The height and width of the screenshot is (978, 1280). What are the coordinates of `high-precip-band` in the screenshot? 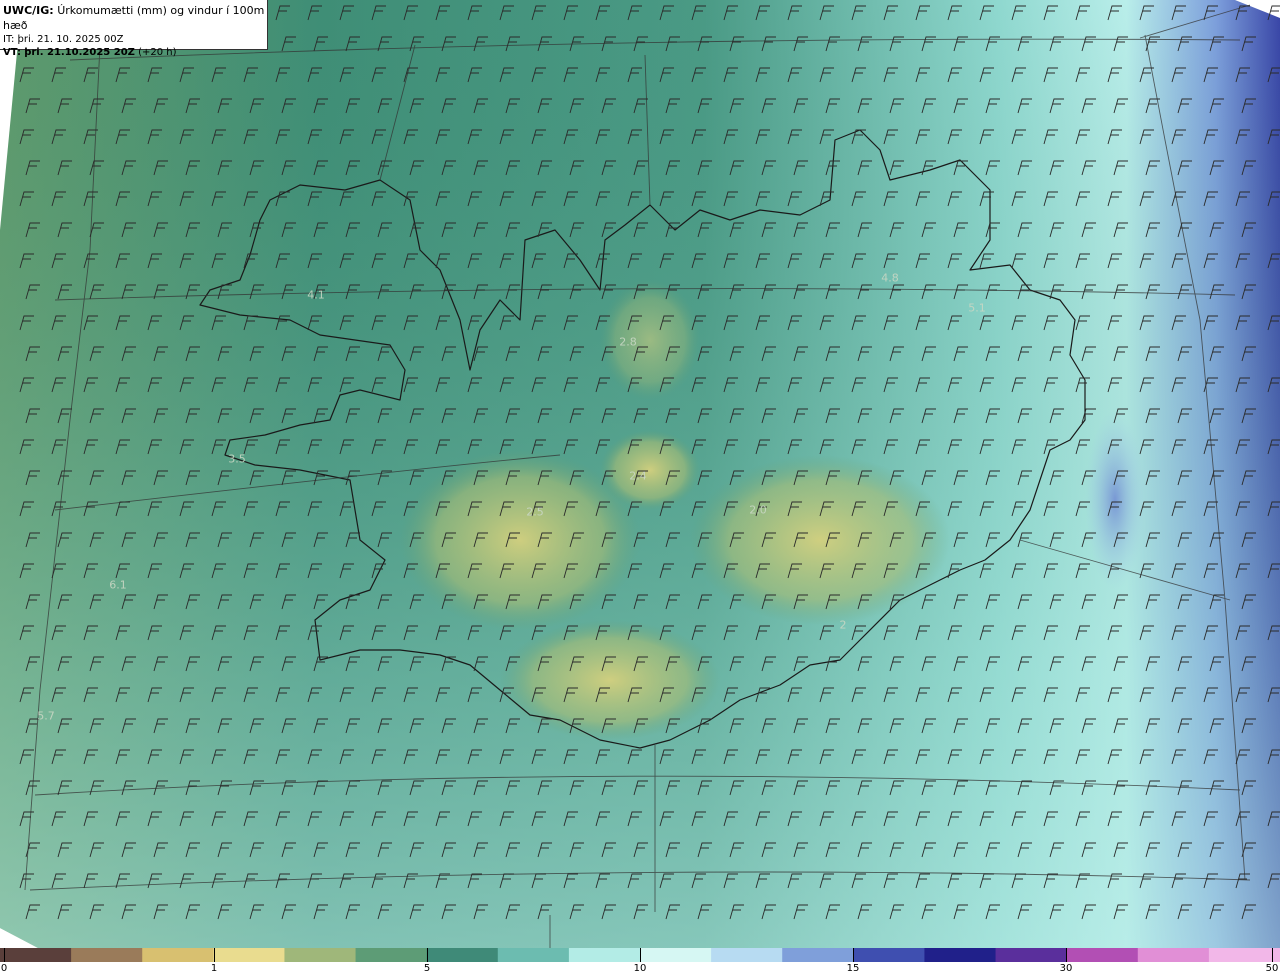 It's located at (1115, 500).